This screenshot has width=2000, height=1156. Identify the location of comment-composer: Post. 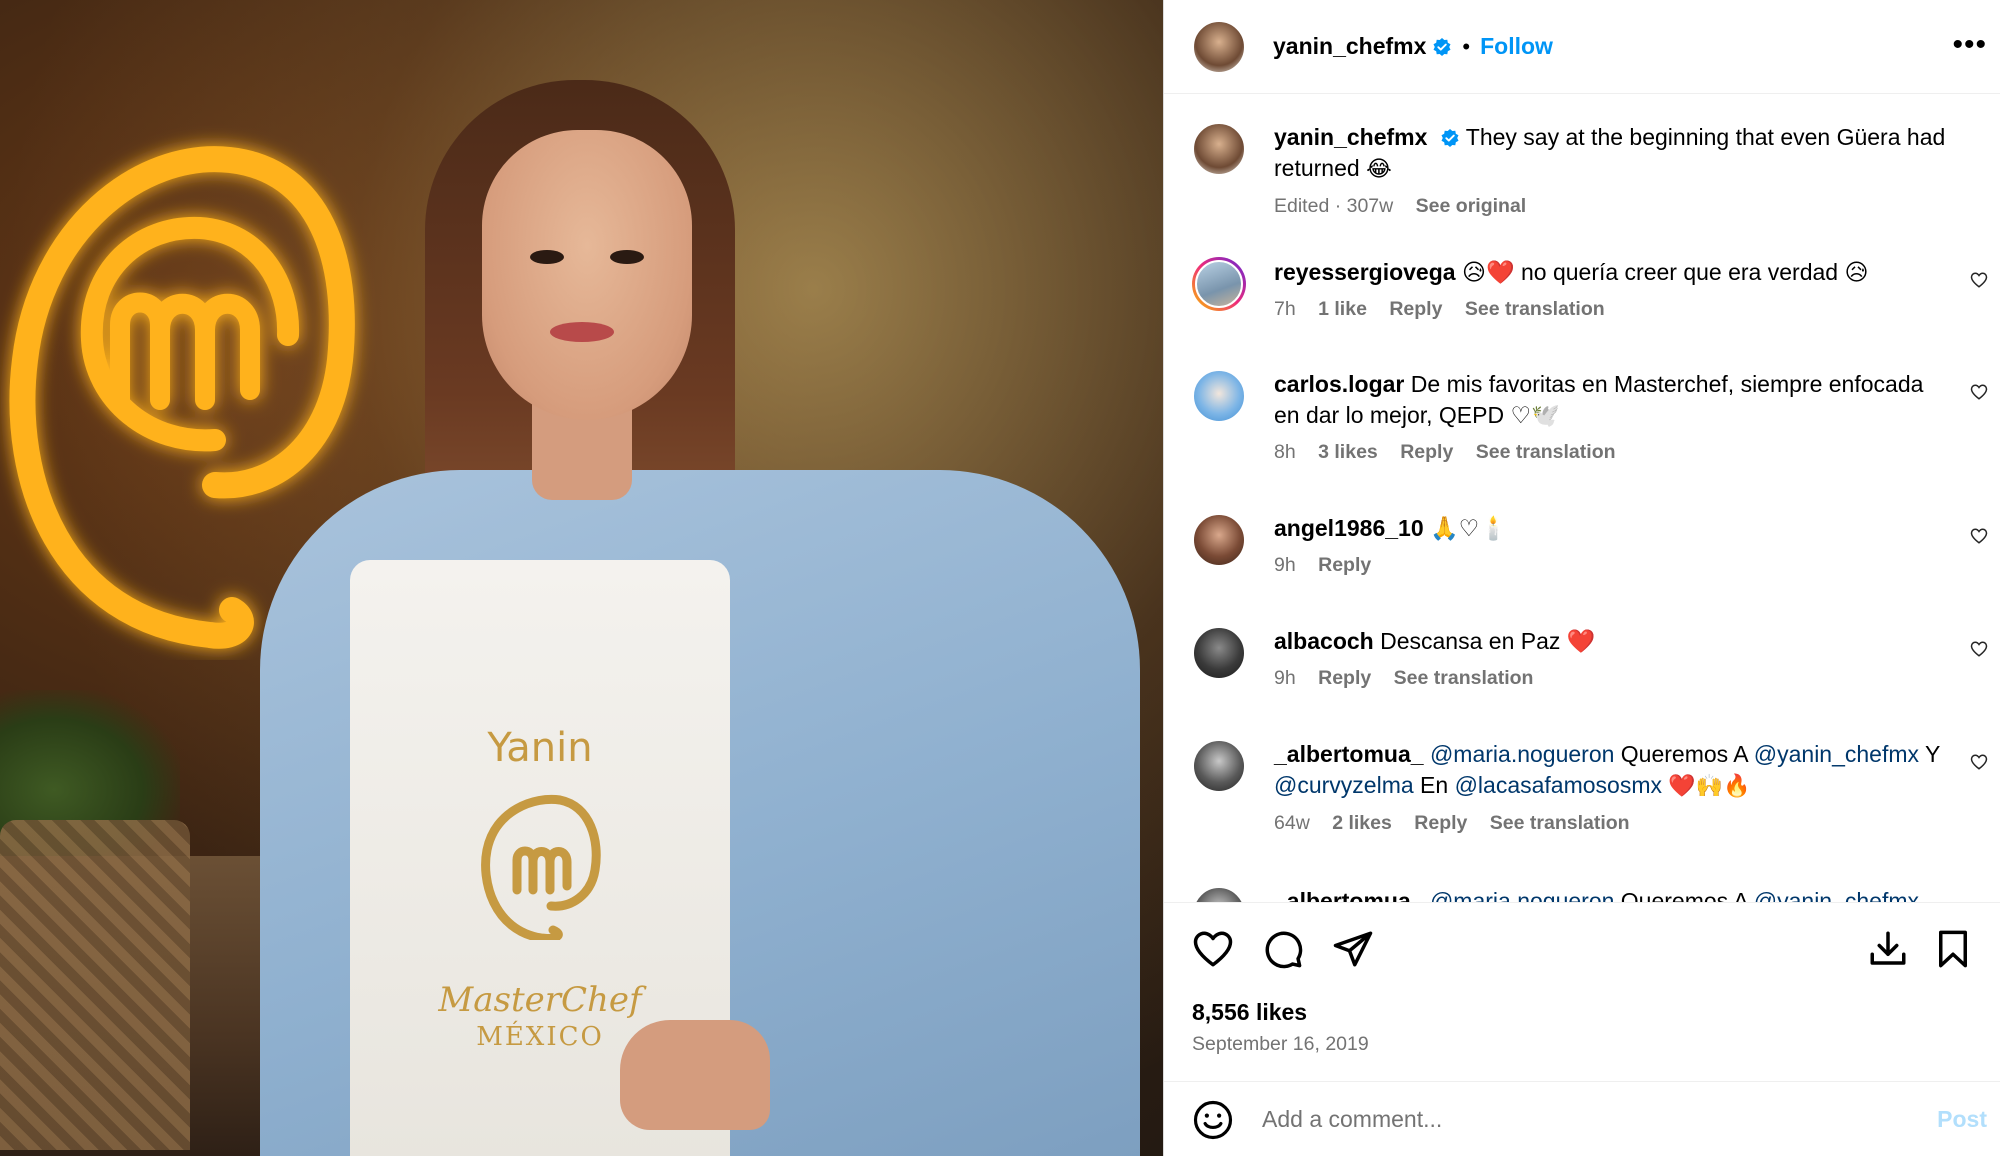
(1582, 1118).